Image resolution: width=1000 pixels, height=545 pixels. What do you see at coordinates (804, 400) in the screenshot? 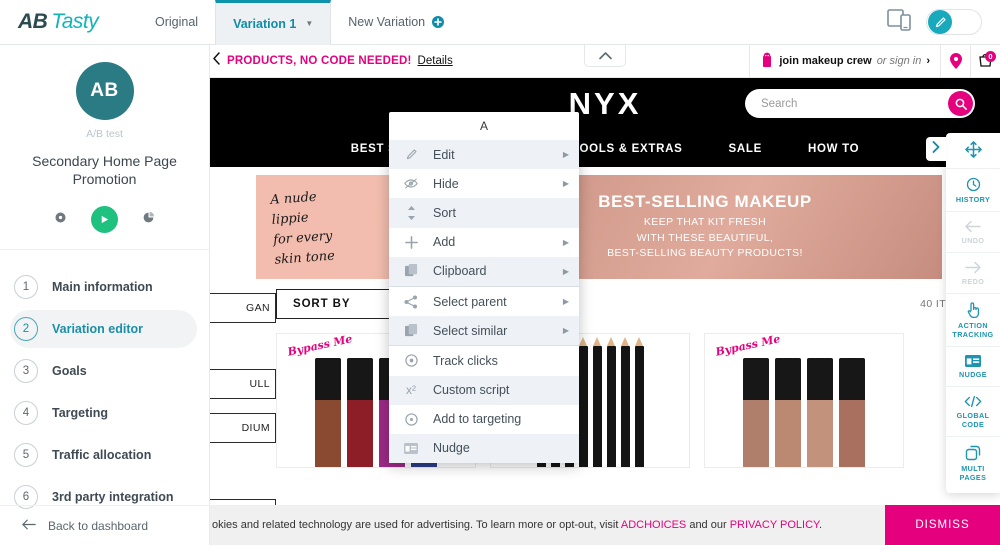
I see `product-card: Bypass Me` at bounding box center [804, 400].